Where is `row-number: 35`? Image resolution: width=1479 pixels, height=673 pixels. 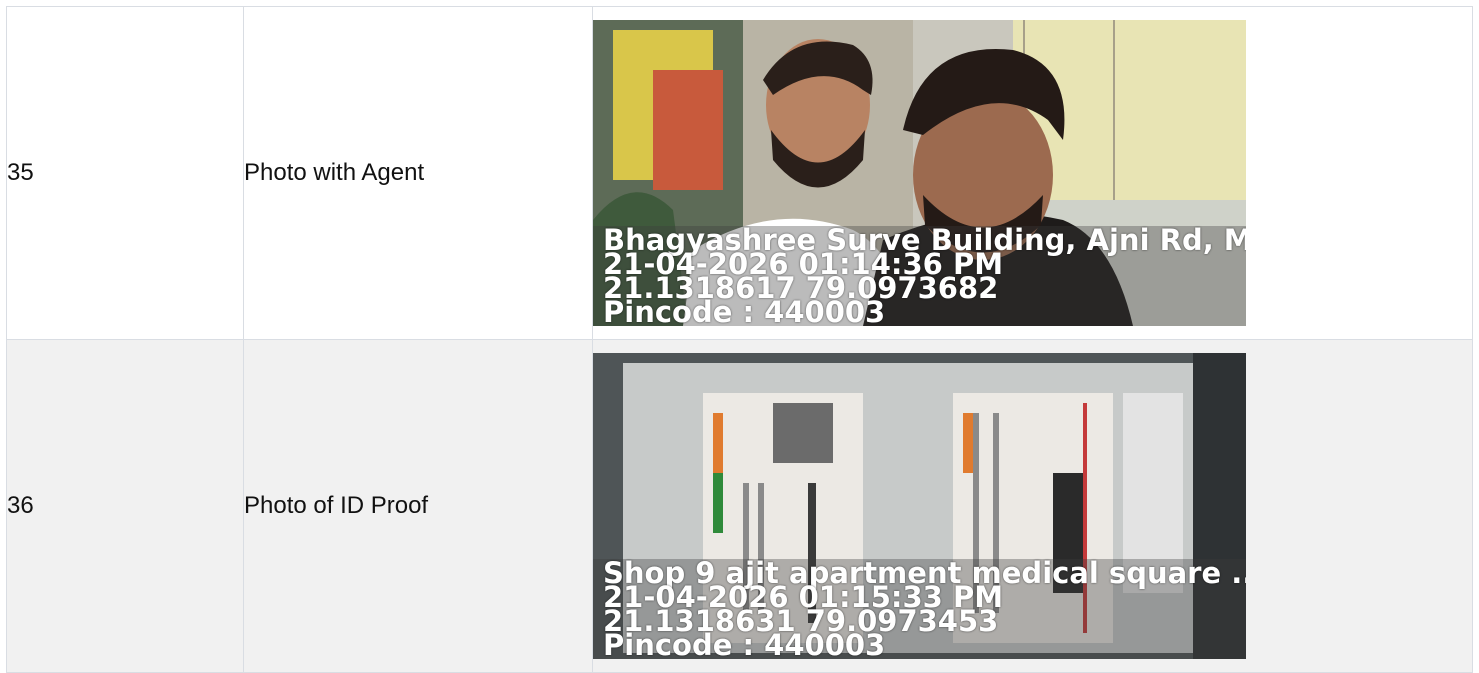 row-number: 35 is located at coordinates (125, 173).